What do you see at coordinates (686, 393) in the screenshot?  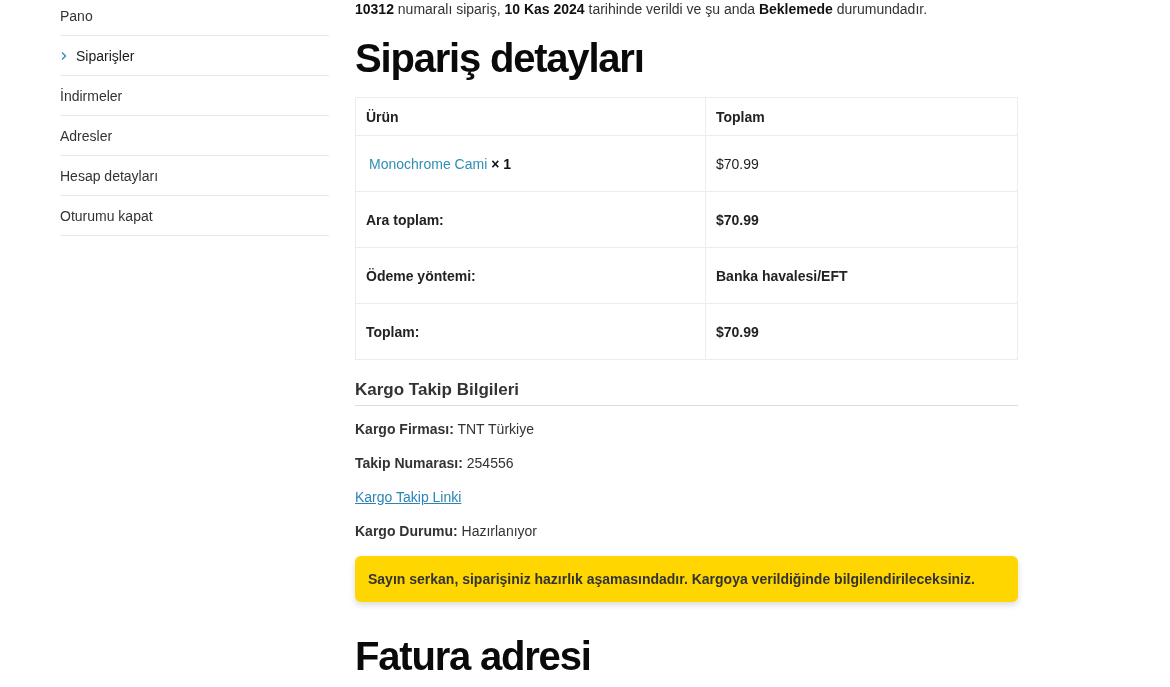 I see `section-subheading: Kargo Takip Bilgileri` at bounding box center [686, 393].